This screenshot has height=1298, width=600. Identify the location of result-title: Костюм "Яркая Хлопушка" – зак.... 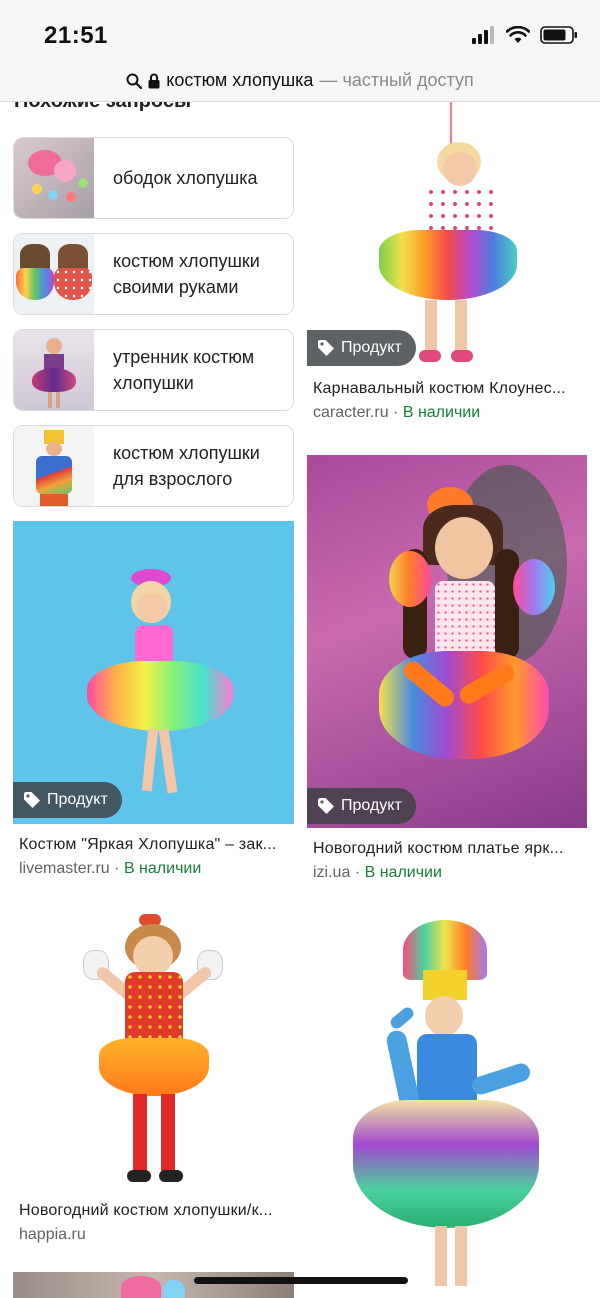
(148, 844).